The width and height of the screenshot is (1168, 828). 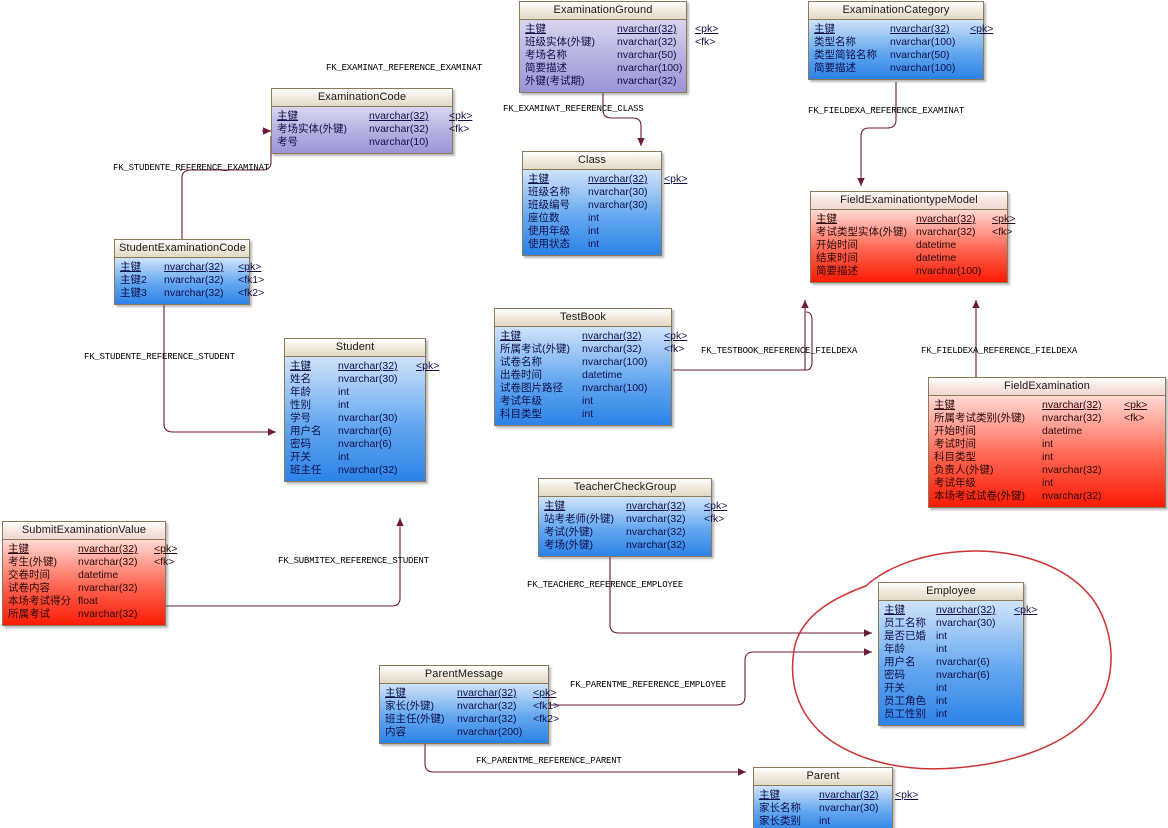 I want to click on attribute-name: 所属考试, so click(x=29, y=614).